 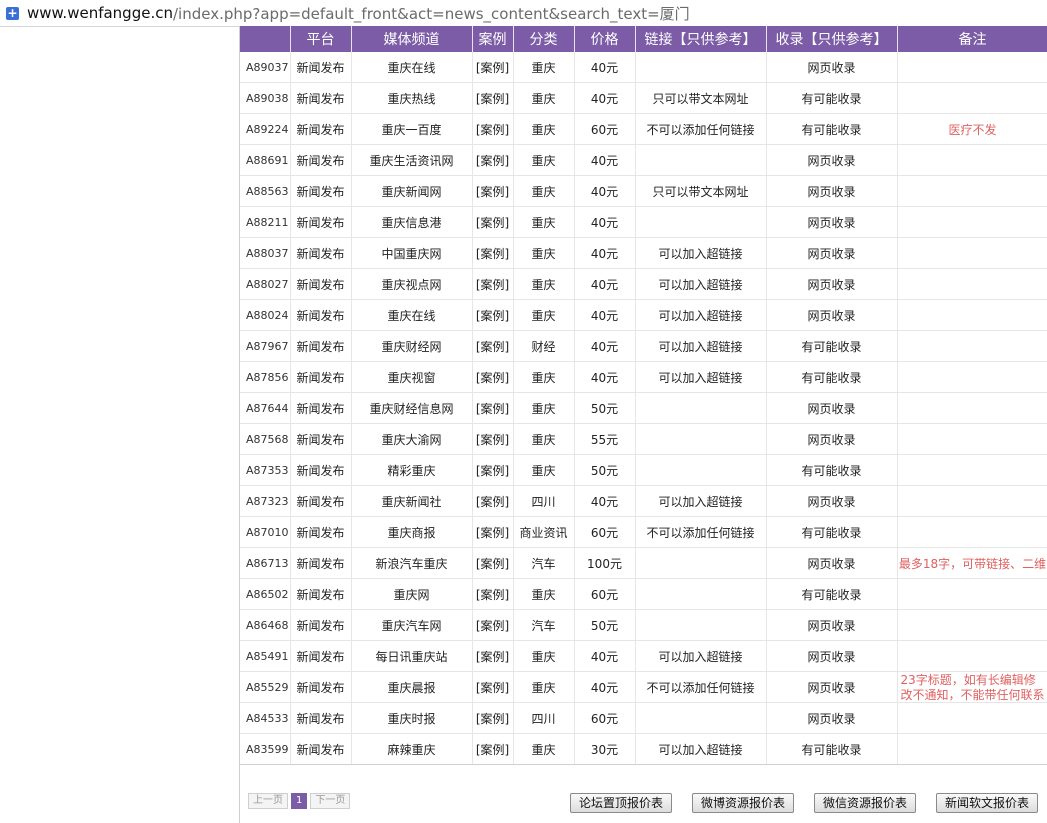 What do you see at coordinates (972, 687) in the screenshot?
I see `cell-note: 23字标题，如有长编辑修改不通知，不能带任何联系方` at bounding box center [972, 687].